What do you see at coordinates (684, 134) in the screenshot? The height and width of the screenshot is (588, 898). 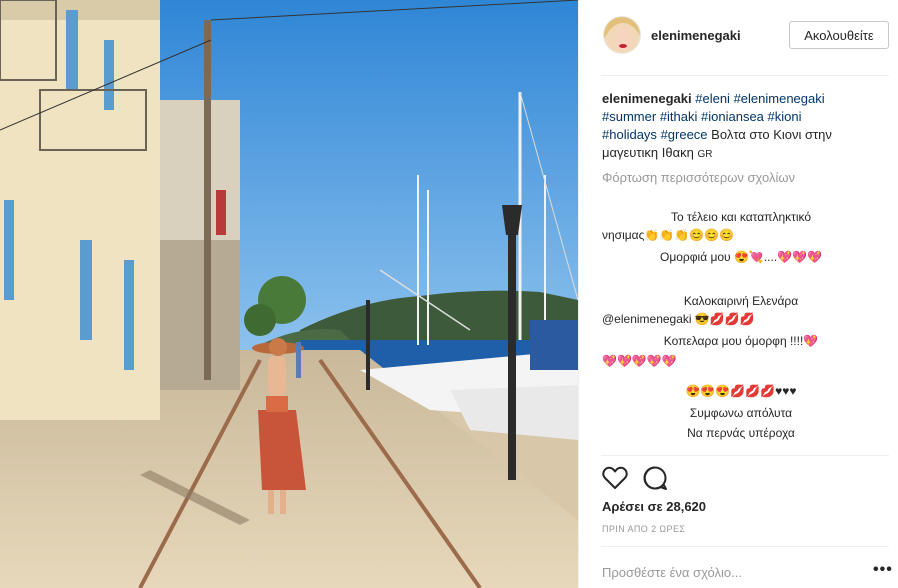 I see `hashtag: #greece` at bounding box center [684, 134].